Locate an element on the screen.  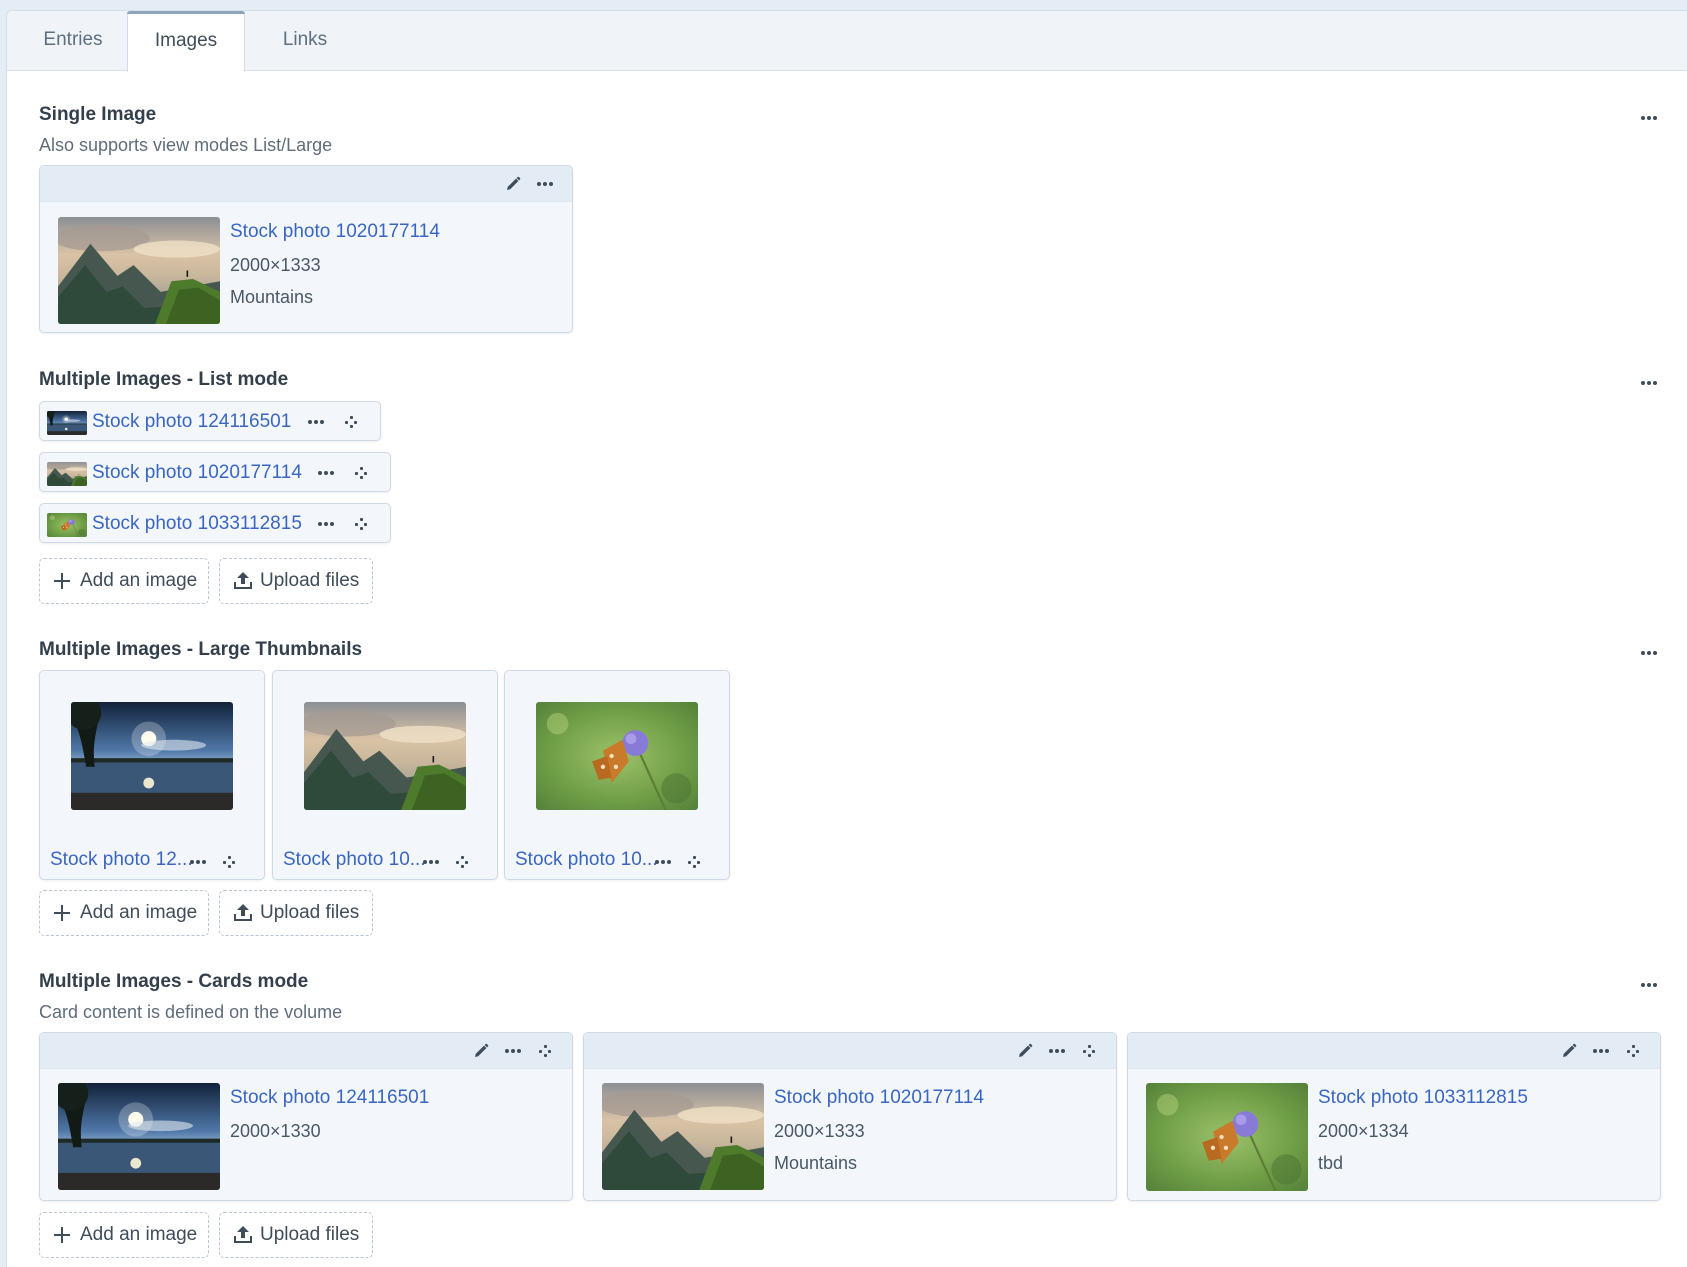
asset-card: Stock photo 124116501 2000×1330 is located at coordinates (306, 1116).